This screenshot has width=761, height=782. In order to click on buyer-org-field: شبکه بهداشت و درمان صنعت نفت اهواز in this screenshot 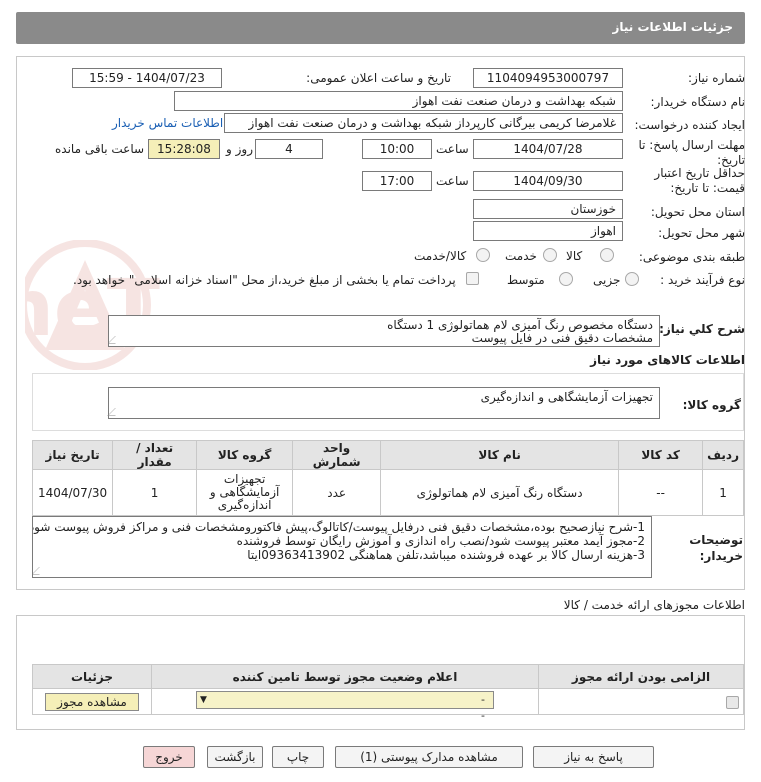, I will do `click(398, 101)`.